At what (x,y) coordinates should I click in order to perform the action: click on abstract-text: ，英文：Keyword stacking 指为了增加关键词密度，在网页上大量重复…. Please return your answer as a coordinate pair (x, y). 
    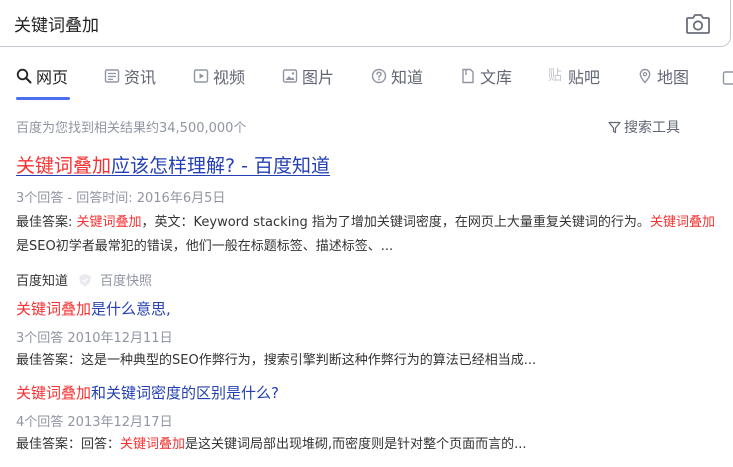
    Looking at the image, I should click on (395, 222).